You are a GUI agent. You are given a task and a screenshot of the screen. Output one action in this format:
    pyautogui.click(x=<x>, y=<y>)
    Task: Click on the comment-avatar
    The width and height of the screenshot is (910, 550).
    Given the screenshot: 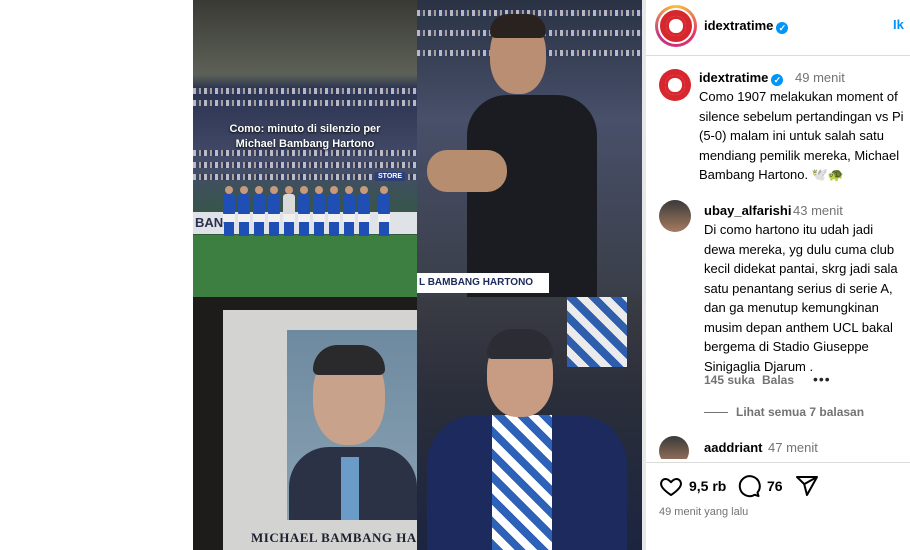 What is the action you would take?
    pyautogui.click(x=675, y=216)
    